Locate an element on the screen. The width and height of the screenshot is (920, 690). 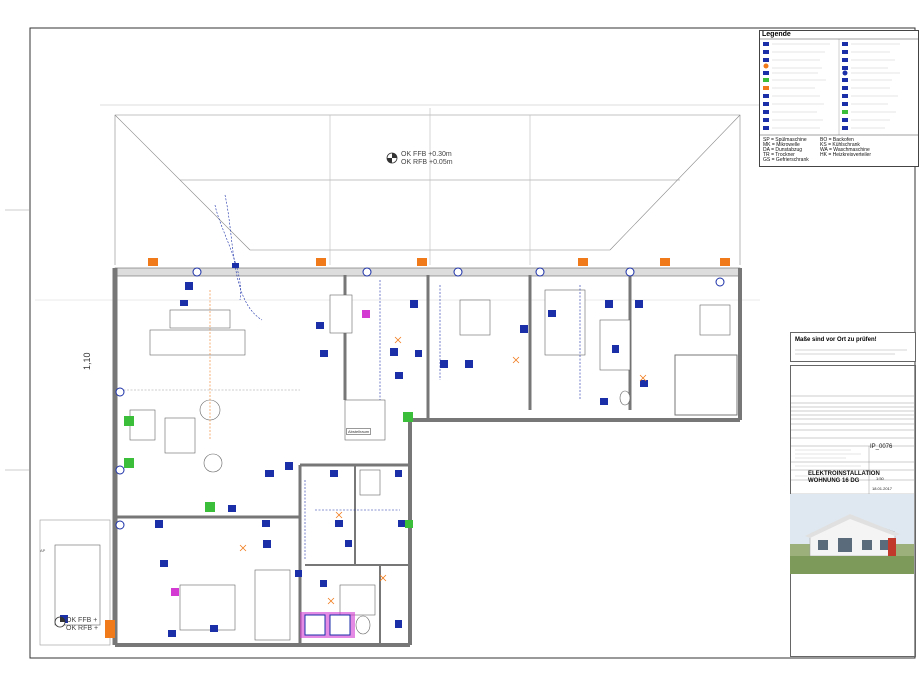
abbr-gs: GS = Gefrierschrank is located at coordinates (786, 160).